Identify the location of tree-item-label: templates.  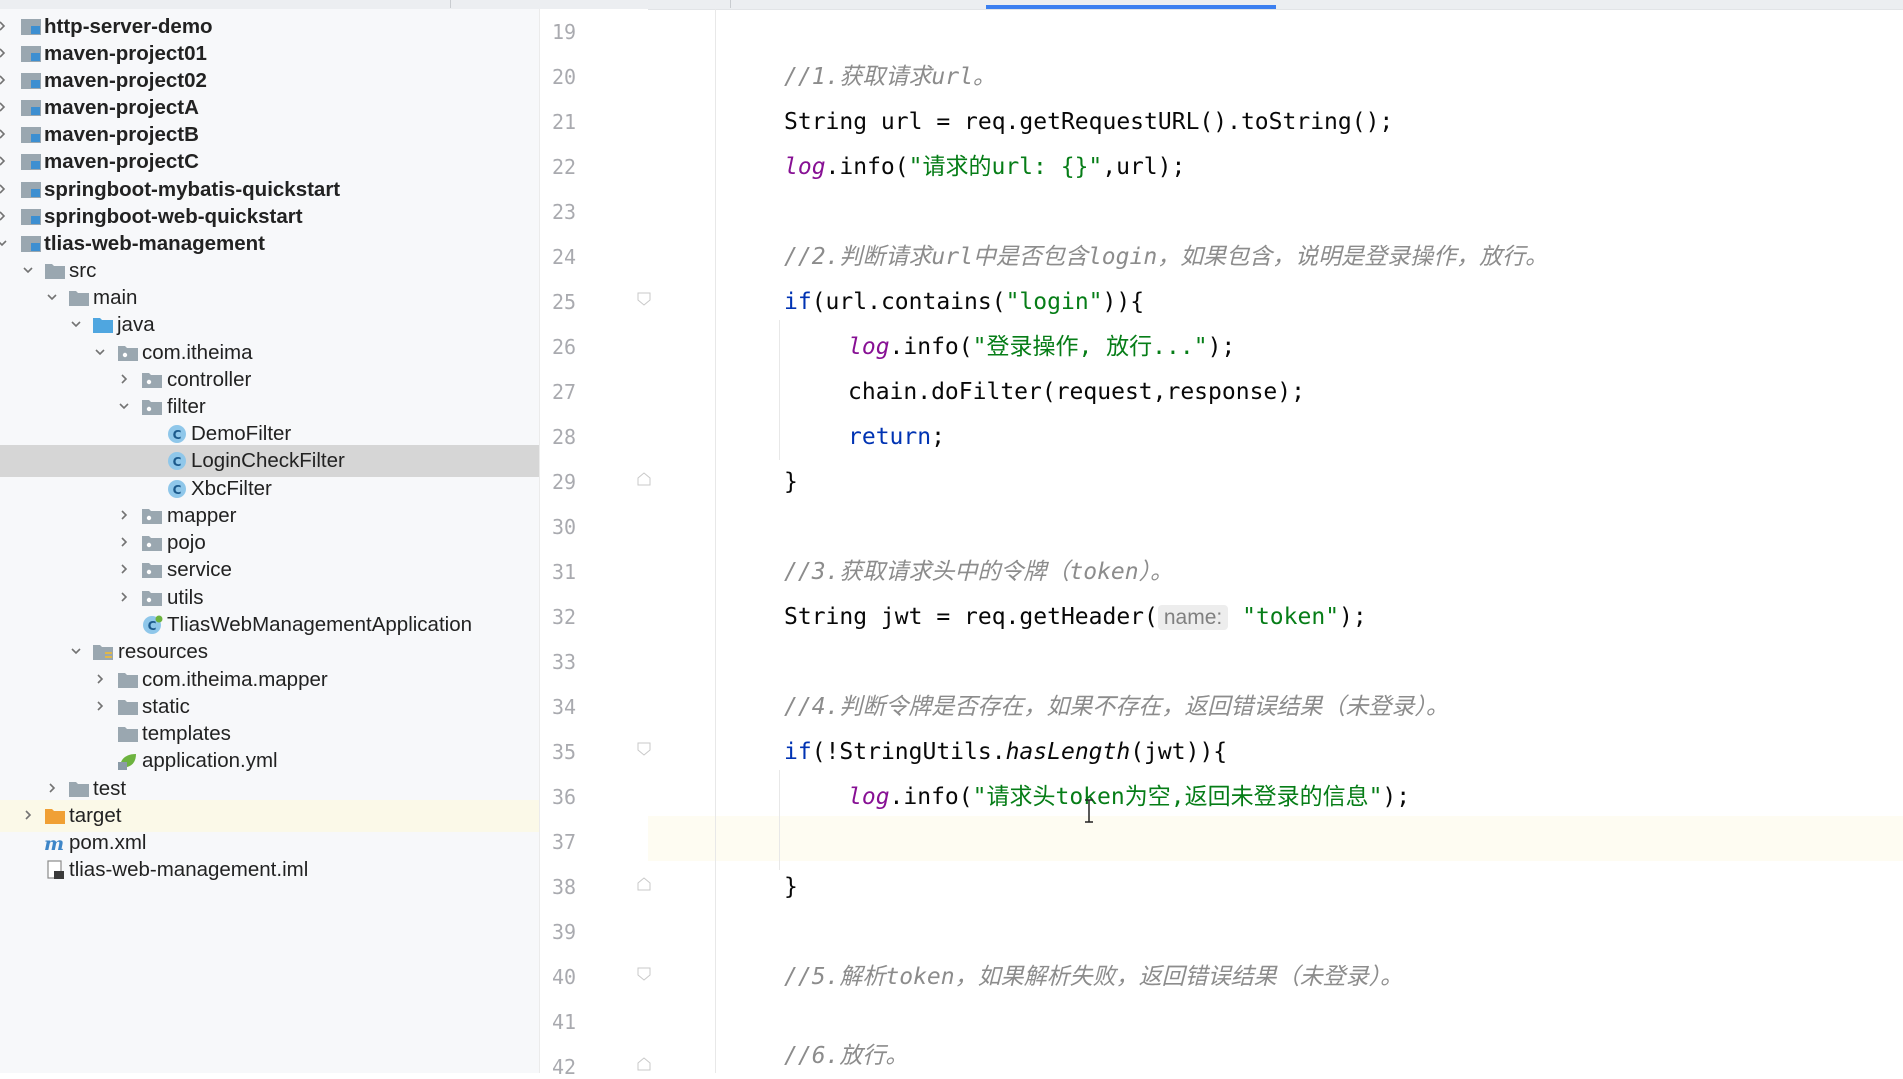
(186, 733).